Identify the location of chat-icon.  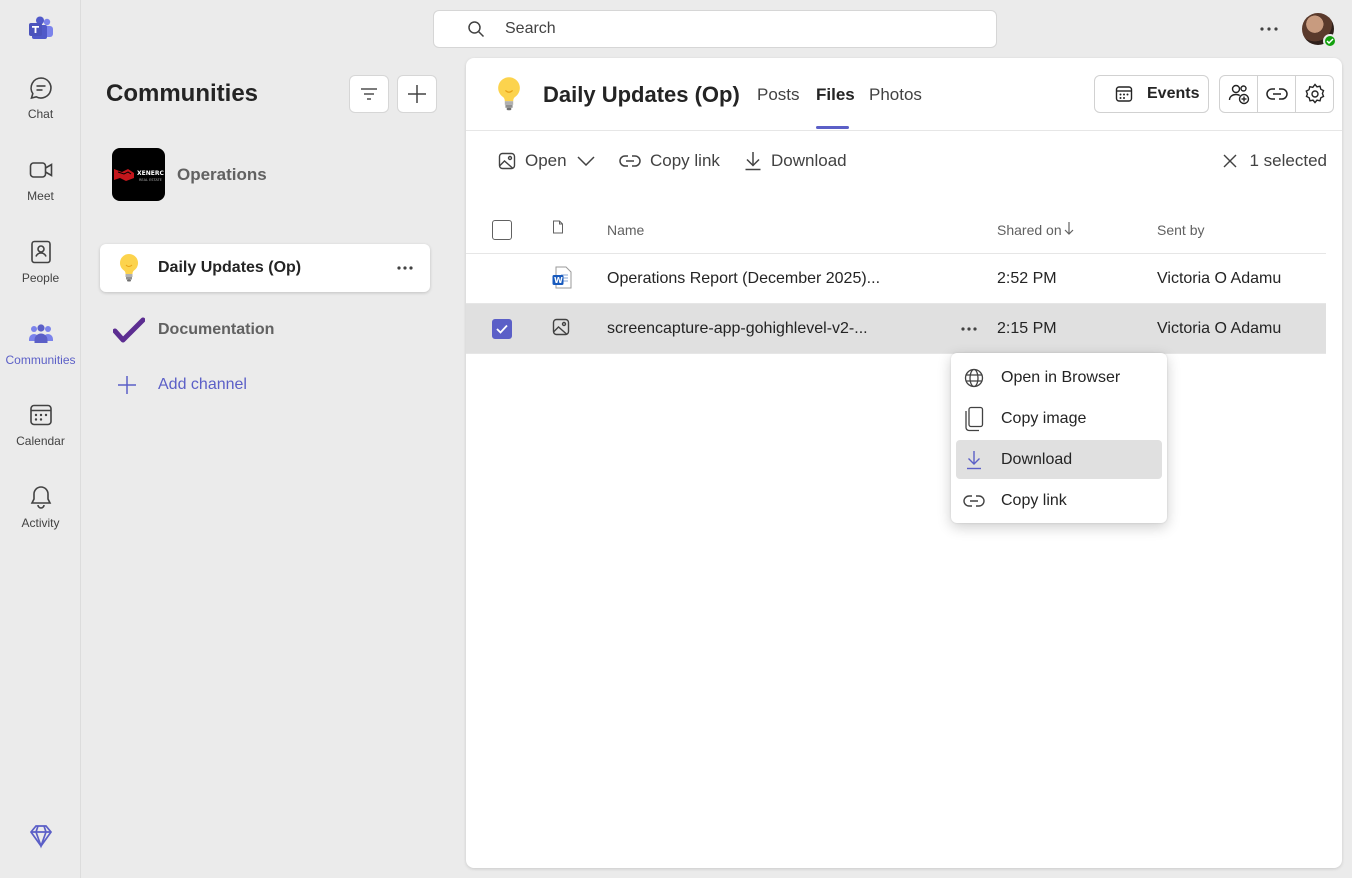
(41, 88).